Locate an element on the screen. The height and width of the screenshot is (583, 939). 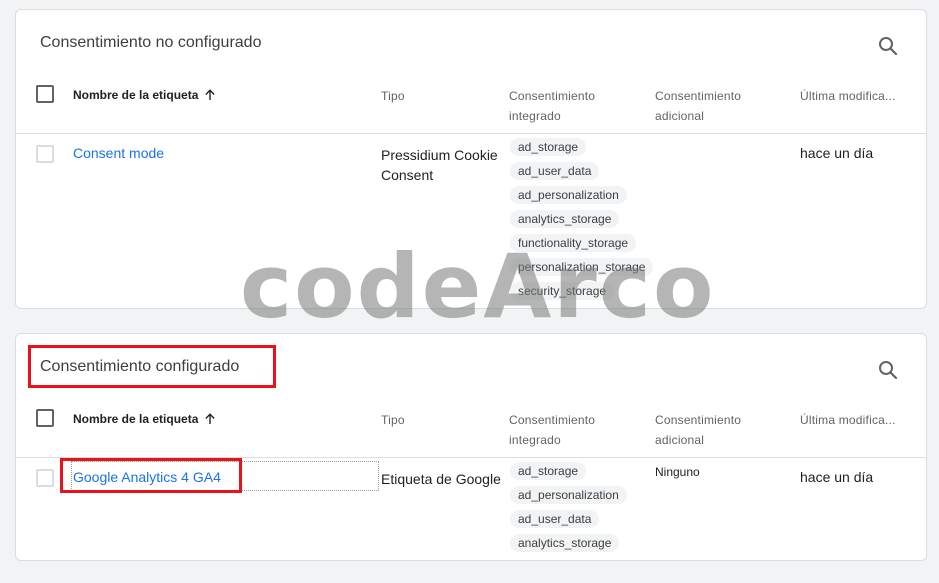
tag-name-link: Consent mode is located at coordinates (118, 153).